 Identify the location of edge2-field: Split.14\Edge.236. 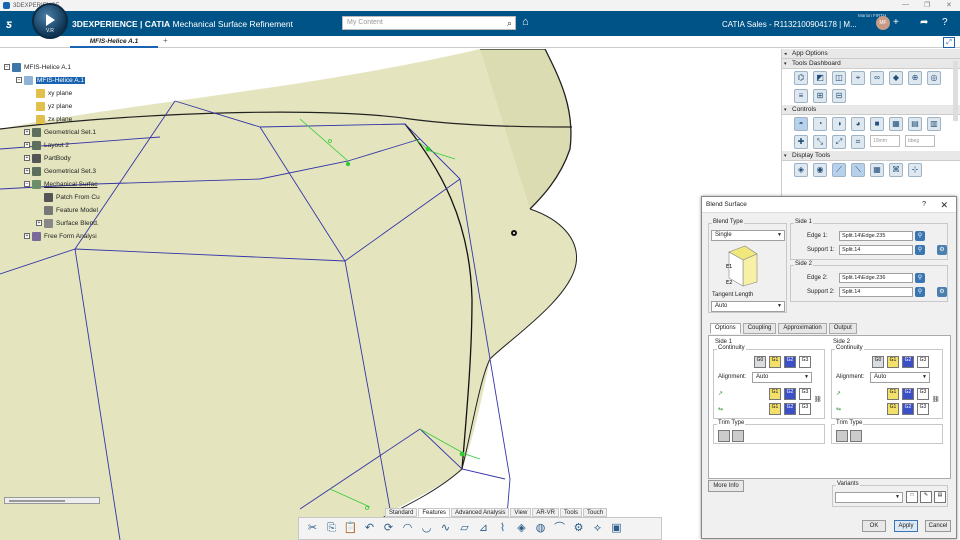
(876, 278).